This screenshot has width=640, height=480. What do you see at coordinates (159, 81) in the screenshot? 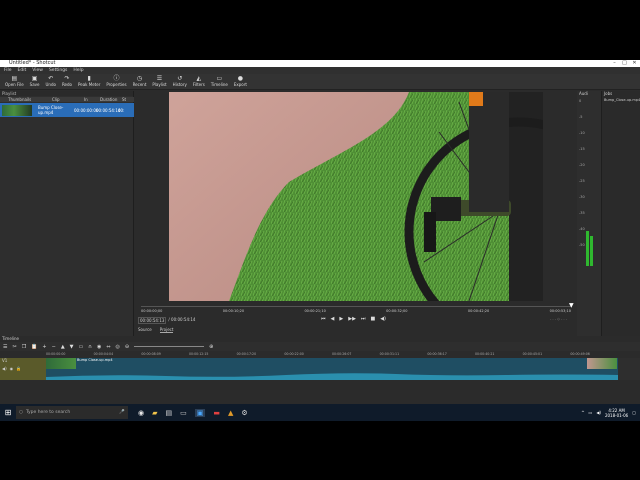
I see `toolbar-playlist-button: ☰ Playlist` at bounding box center [159, 81].